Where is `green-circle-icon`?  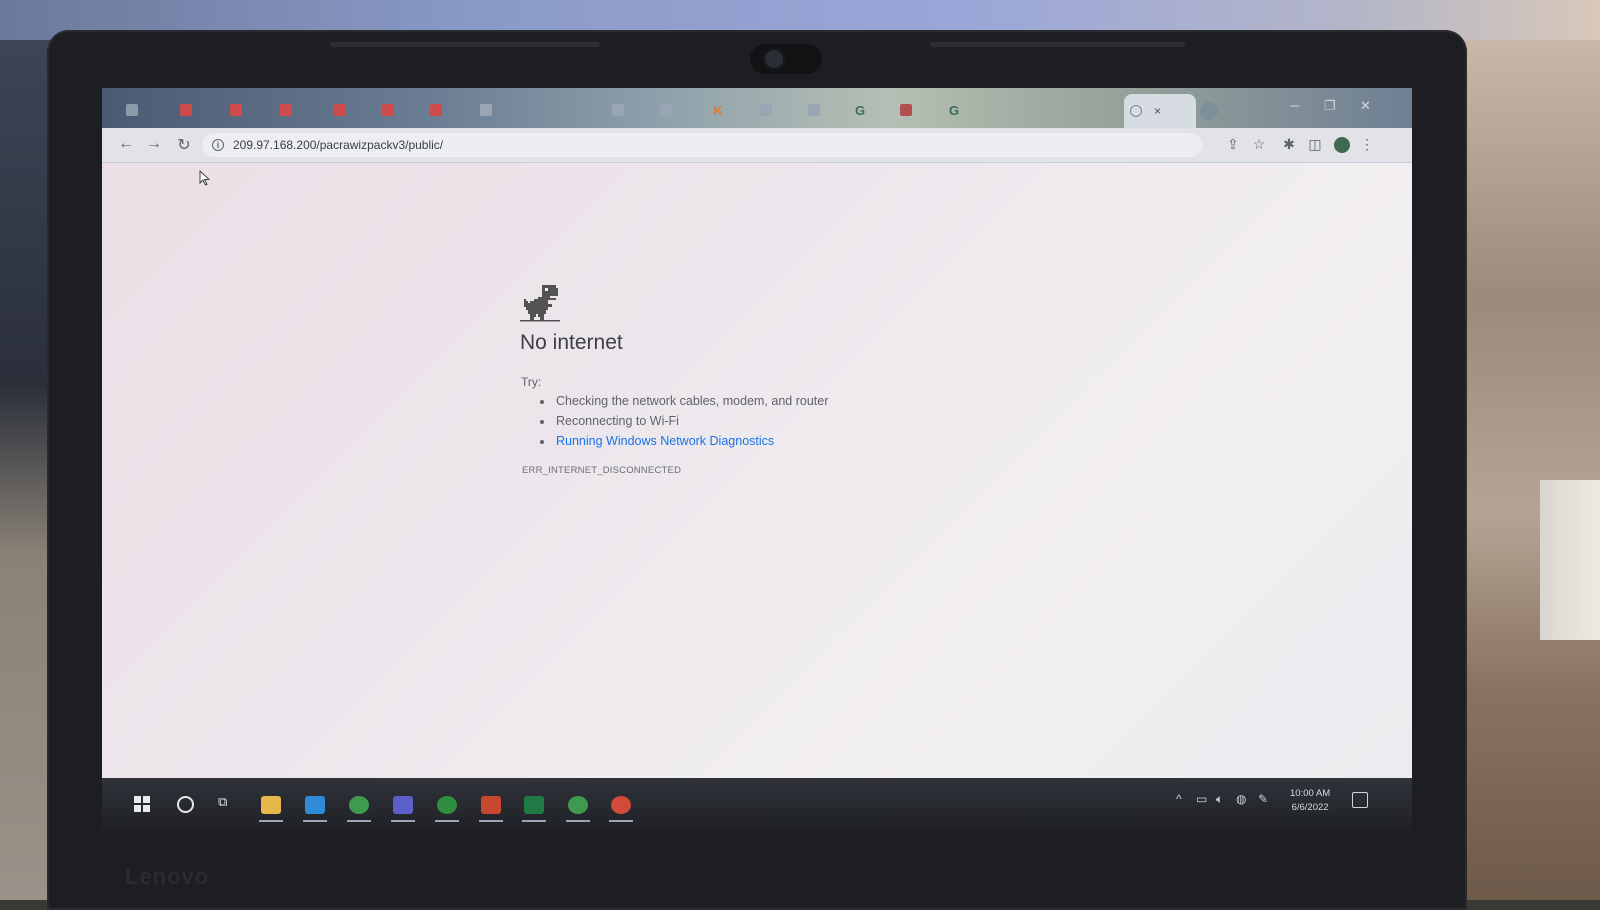
green-circle-icon is located at coordinates (447, 805).